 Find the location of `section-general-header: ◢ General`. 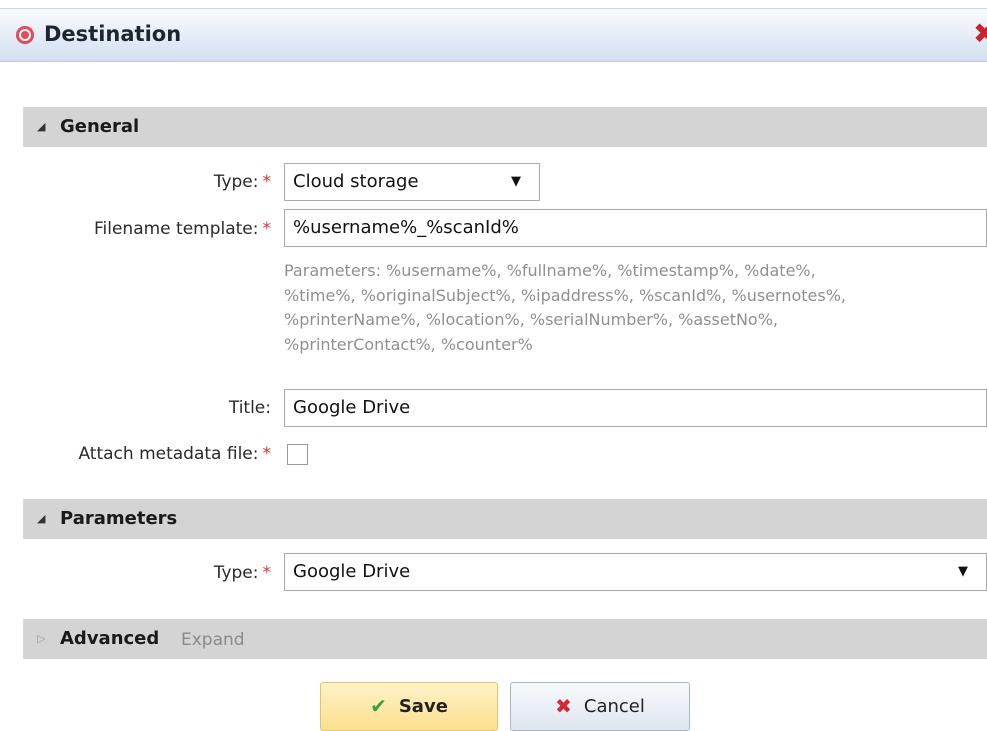

section-general-header: ◢ General is located at coordinates (505, 127).